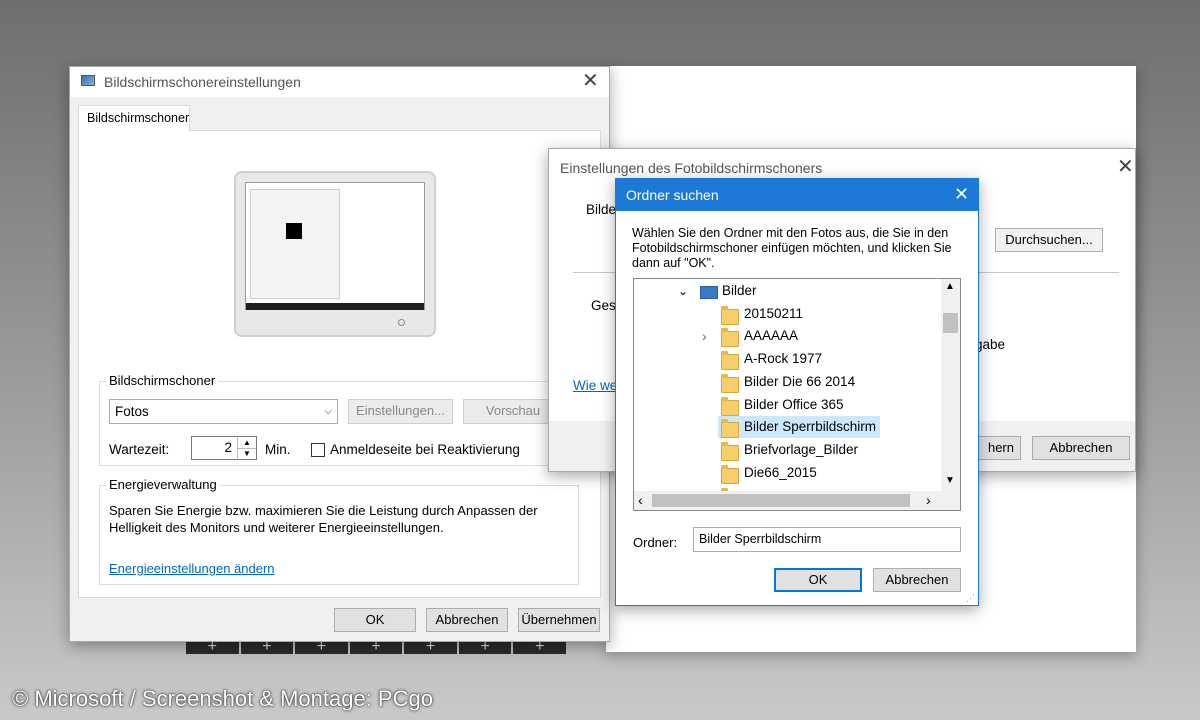 This screenshot has width=1200, height=720. I want to click on preview-taskbar, so click(335, 306).